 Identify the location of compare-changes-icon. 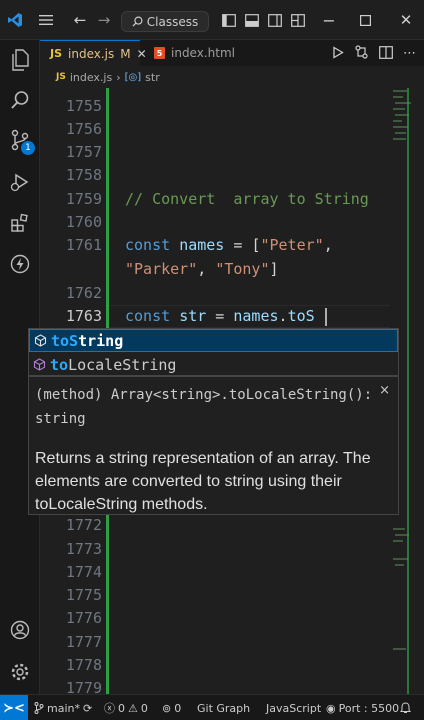
(361, 53).